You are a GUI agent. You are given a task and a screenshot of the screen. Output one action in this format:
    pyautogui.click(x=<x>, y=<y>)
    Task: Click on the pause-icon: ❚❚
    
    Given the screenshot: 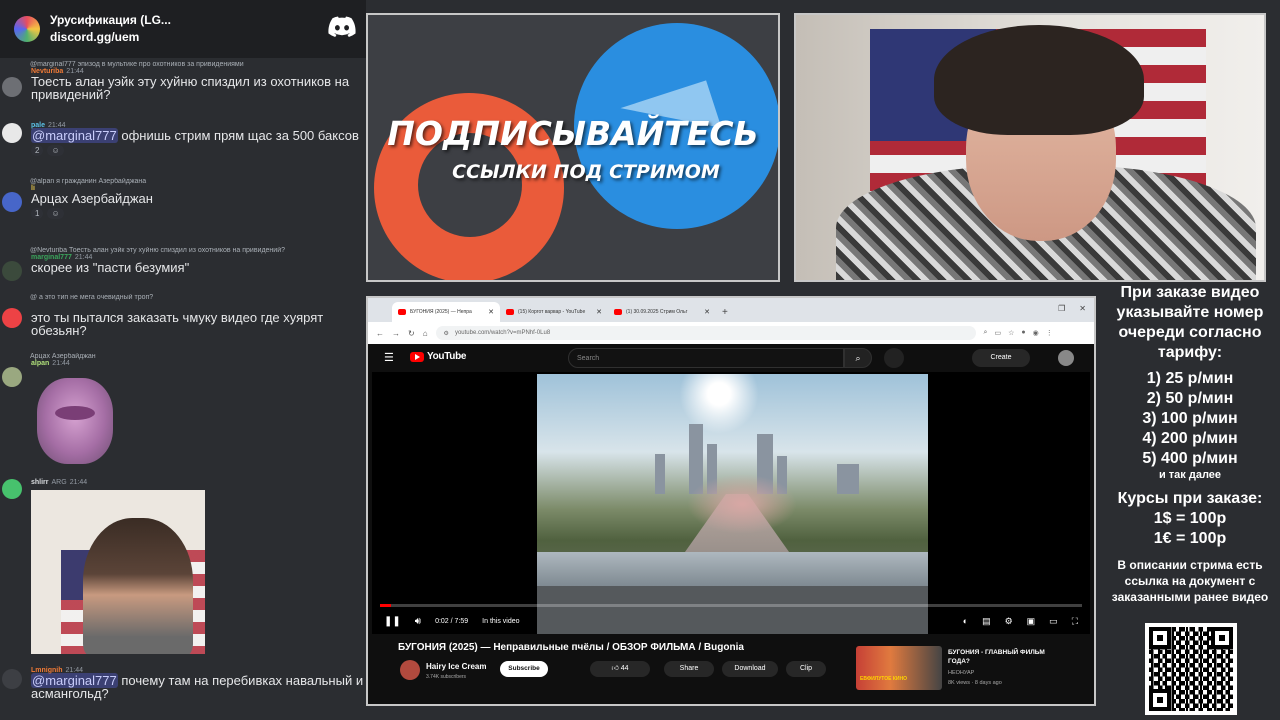 What is the action you would take?
    pyautogui.click(x=392, y=621)
    